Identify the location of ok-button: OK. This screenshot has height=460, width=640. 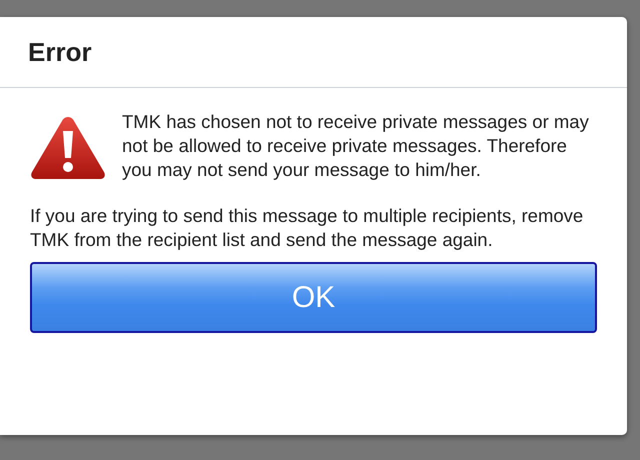
(313, 297).